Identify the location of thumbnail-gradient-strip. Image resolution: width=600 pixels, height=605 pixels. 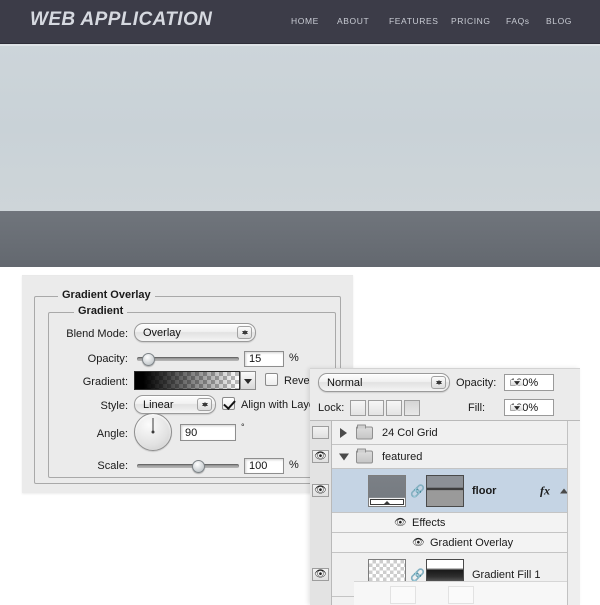
(387, 501).